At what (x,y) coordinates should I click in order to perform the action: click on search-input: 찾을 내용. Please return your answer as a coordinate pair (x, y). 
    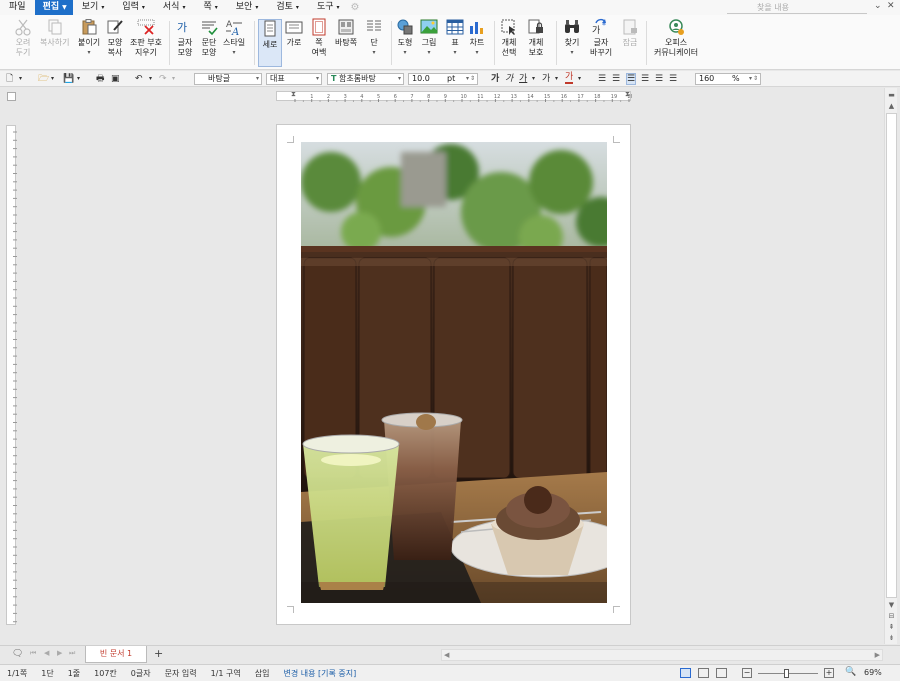
    Looking at the image, I should click on (797, 7).